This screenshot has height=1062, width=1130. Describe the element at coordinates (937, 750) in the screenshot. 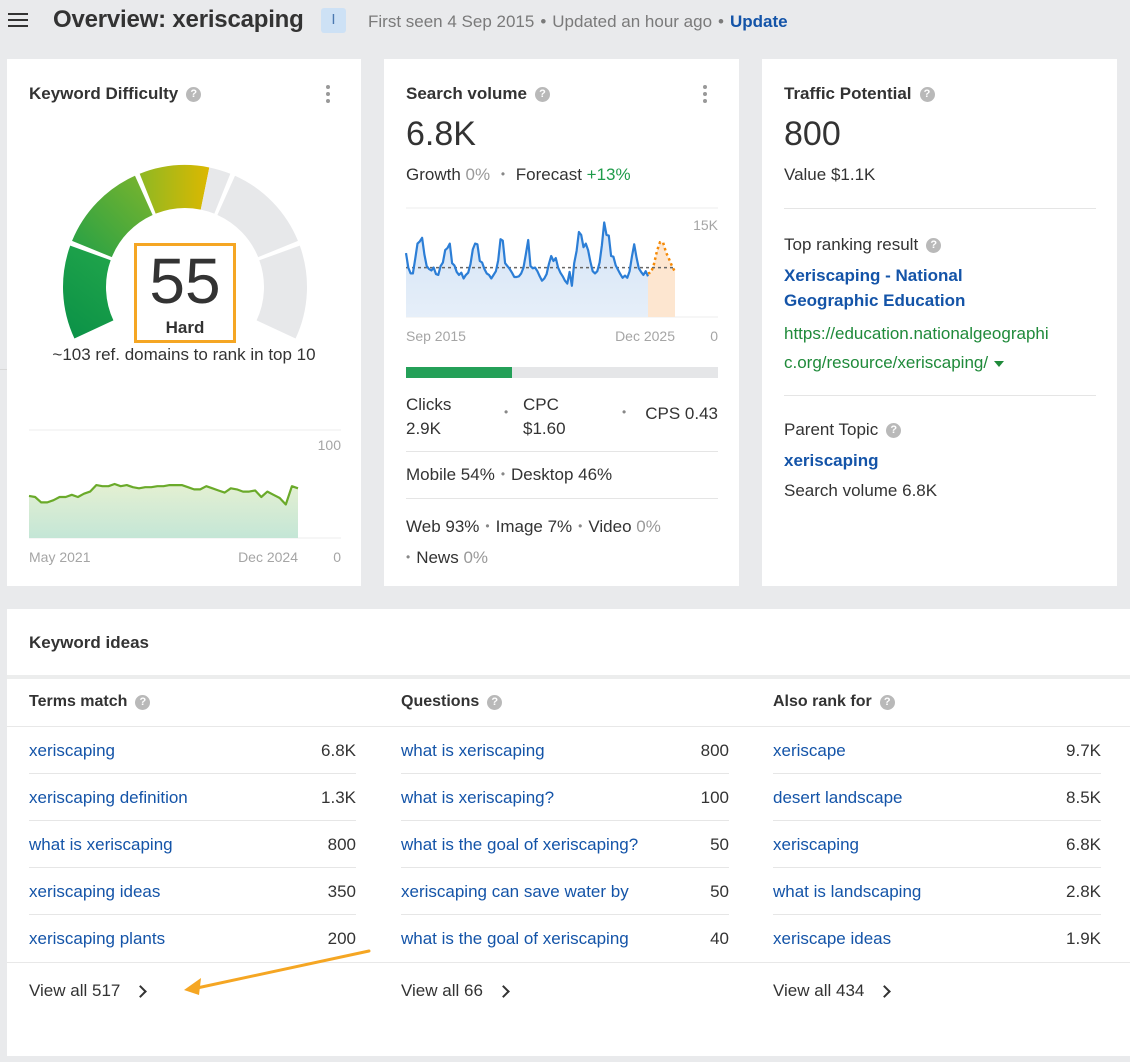

I see `table-row: xeriscape 9.7K` at that location.